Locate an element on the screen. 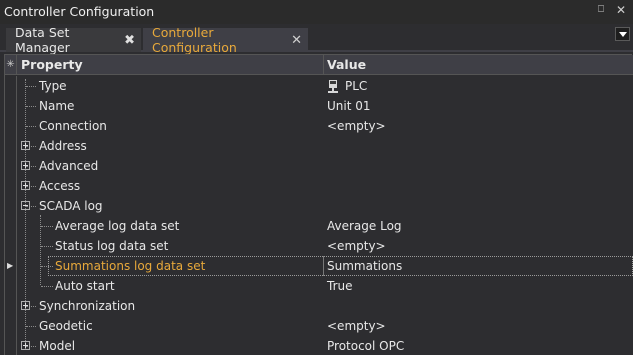 The width and height of the screenshot is (633, 355). property-row: Advanced is located at coordinates (325, 166).